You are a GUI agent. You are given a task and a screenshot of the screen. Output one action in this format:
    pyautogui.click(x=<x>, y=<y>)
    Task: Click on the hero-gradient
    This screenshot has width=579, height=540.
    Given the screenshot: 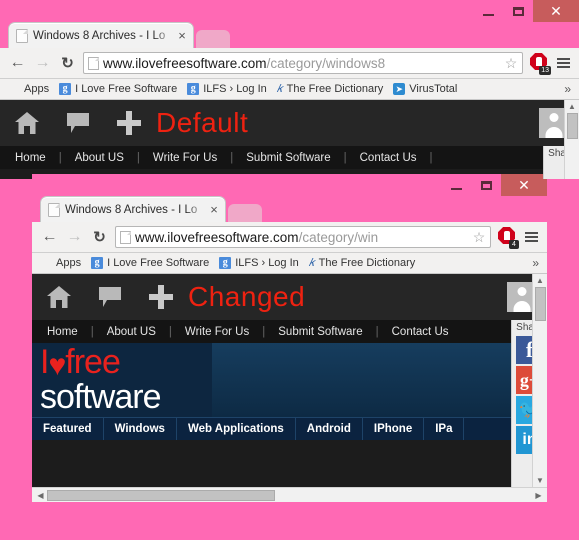 What is the action you would take?
    pyautogui.click(x=379, y=380)
    